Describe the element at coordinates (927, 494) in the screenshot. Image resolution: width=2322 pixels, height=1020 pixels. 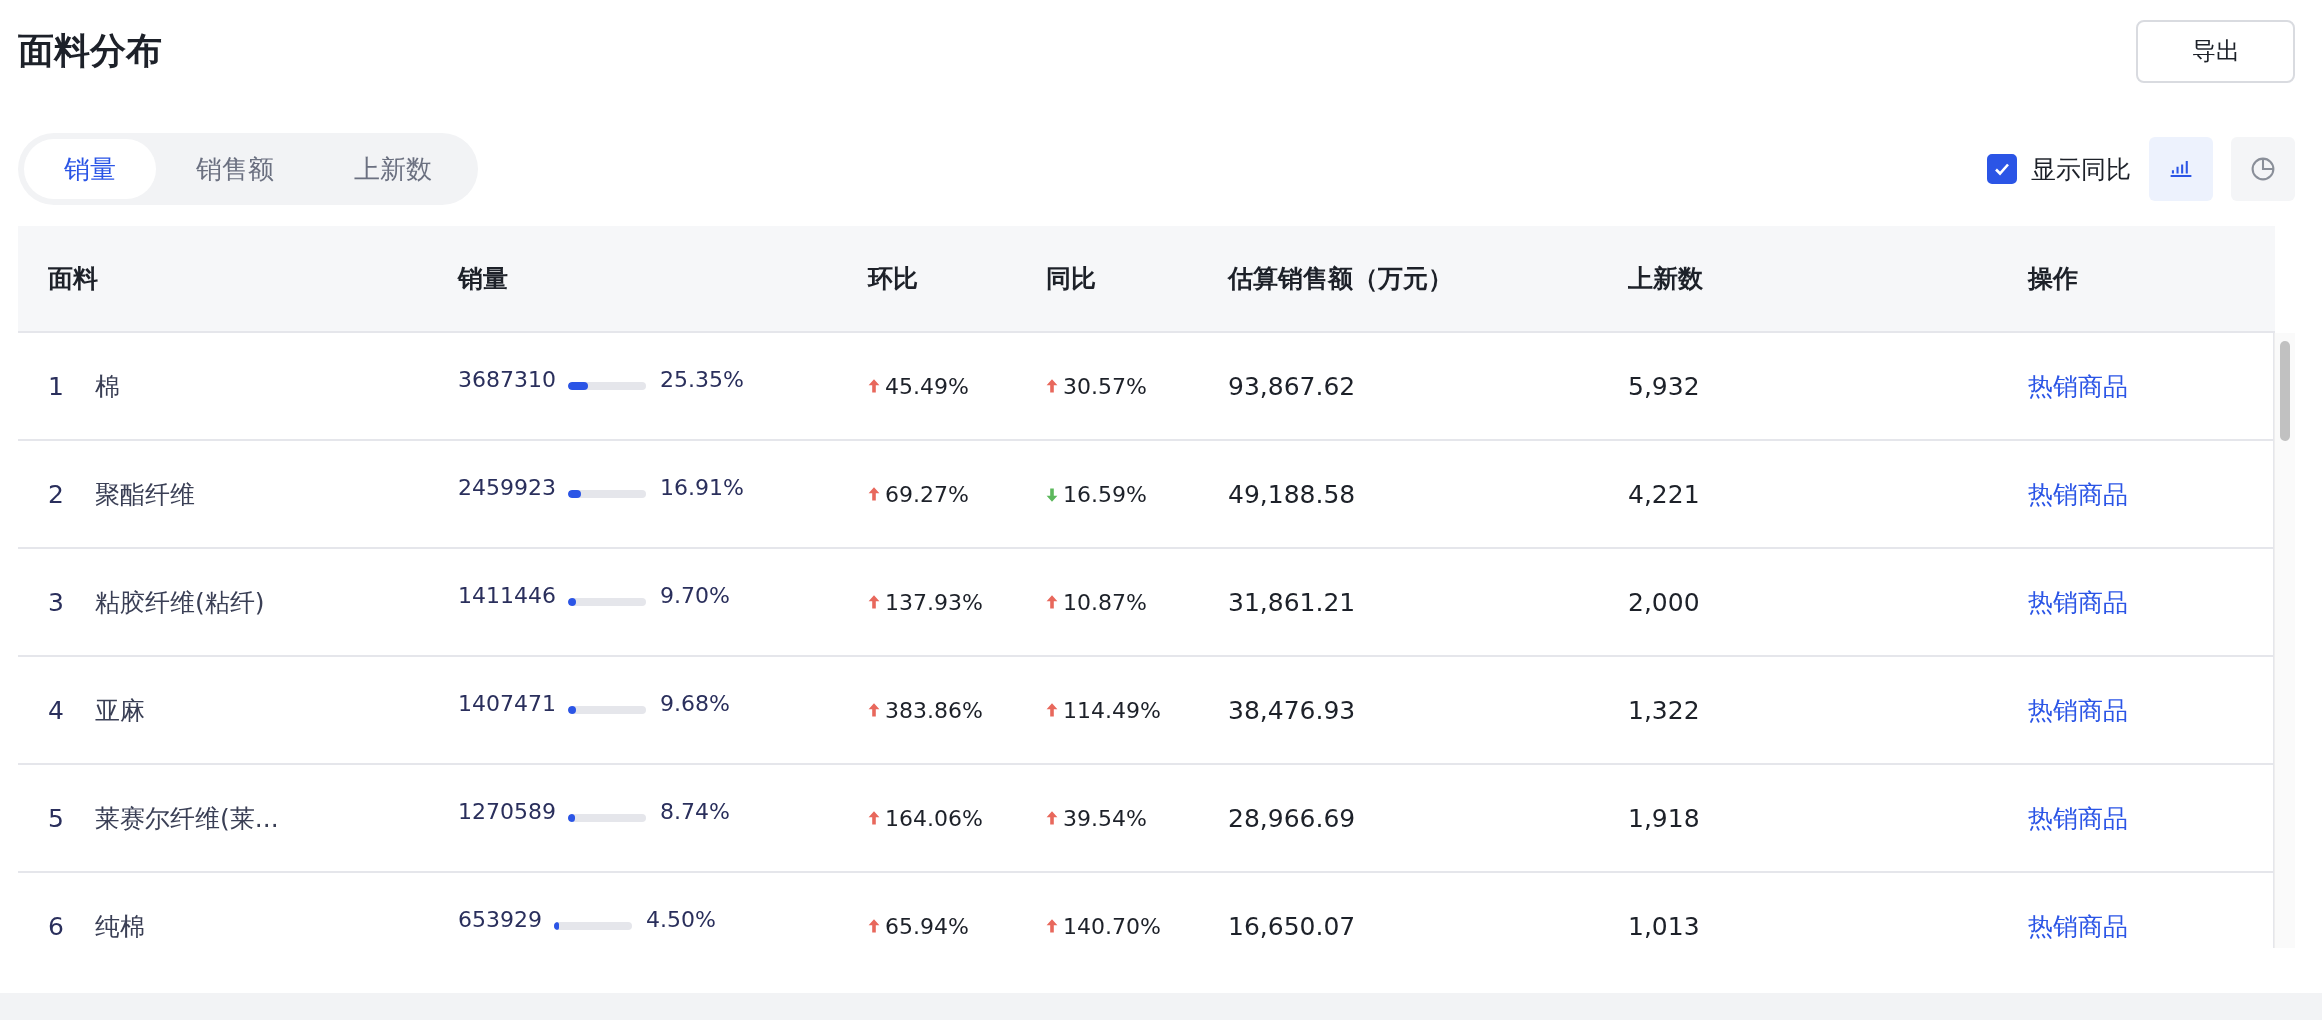
I see `percent-change: 69.27%` at that location.